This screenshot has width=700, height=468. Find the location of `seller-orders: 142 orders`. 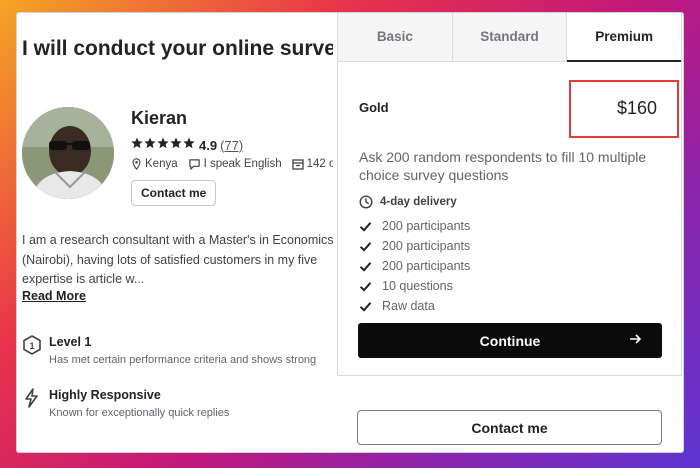

seller-orders: 142 orders is located at coordinates (319, 164).